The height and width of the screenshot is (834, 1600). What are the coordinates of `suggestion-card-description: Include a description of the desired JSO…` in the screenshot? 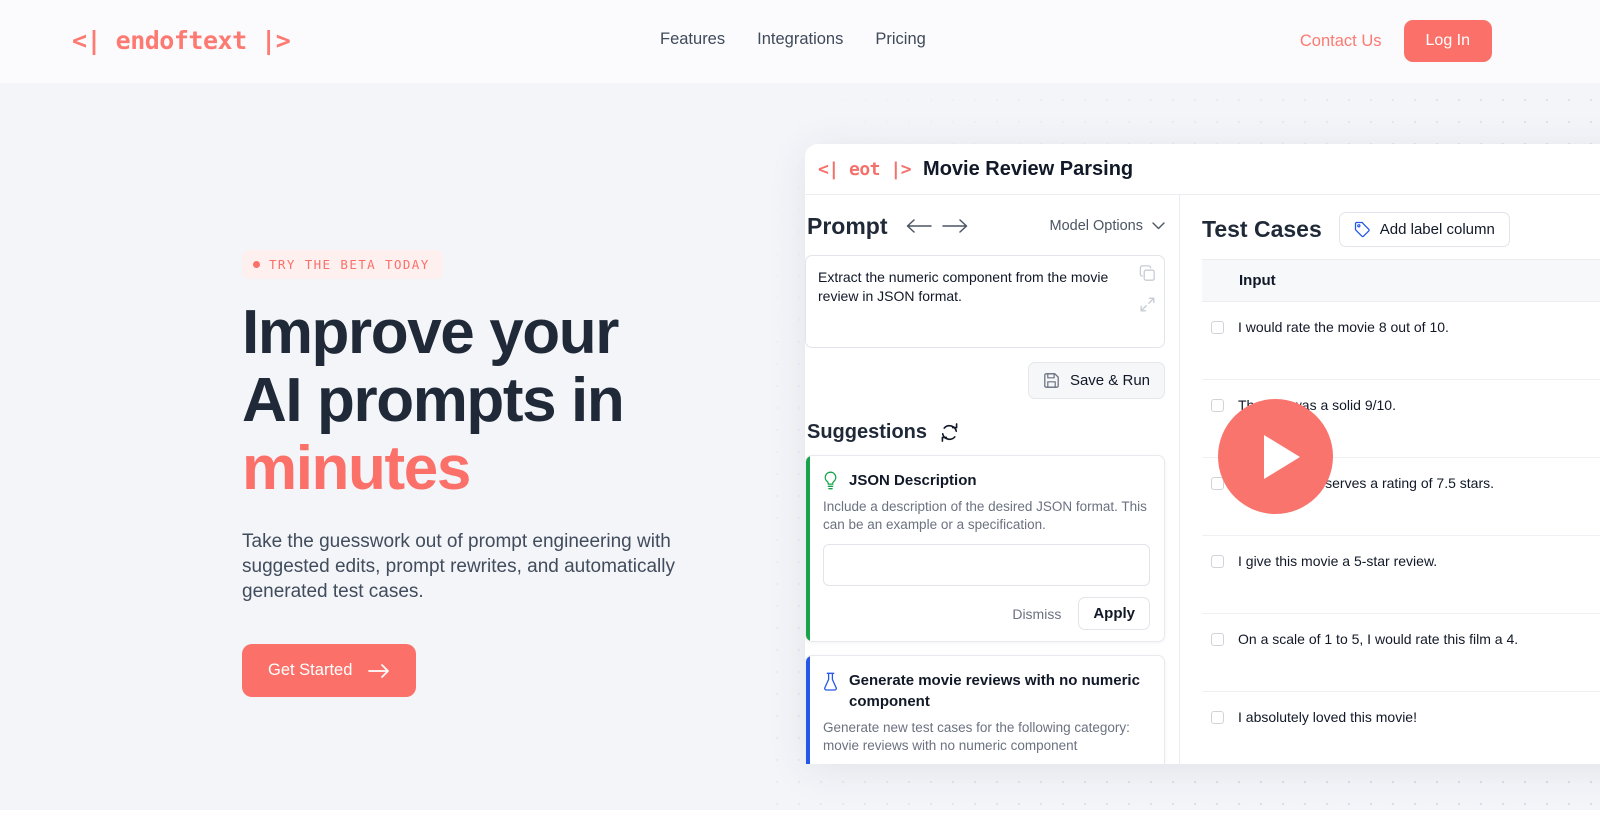 It's located at (985, 515).